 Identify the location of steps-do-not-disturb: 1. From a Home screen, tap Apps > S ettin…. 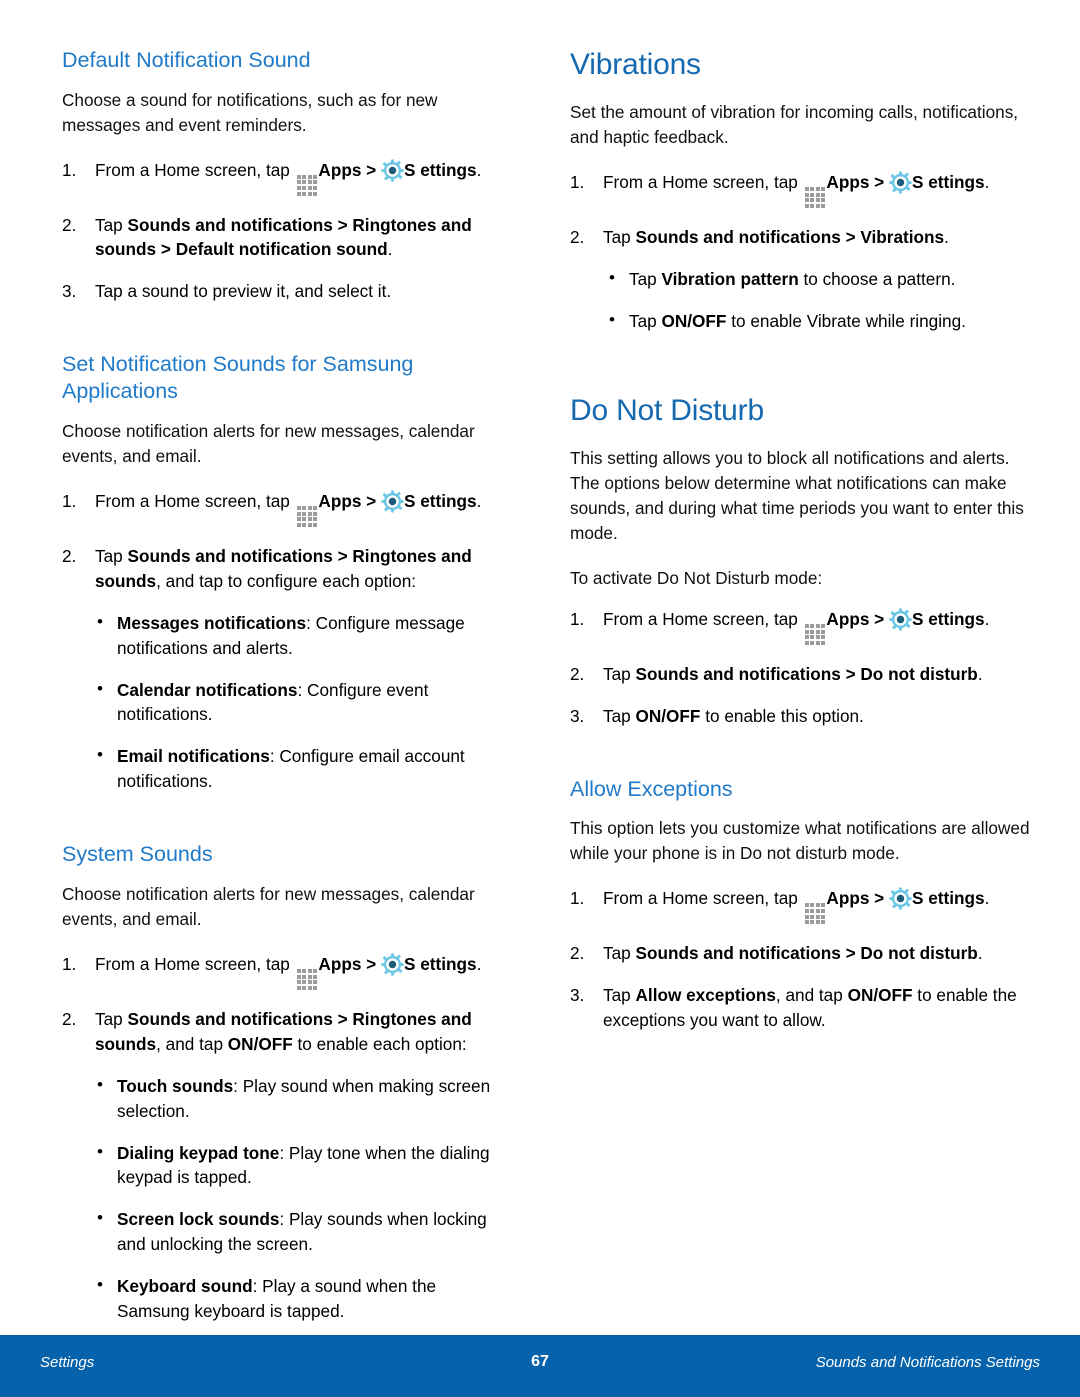
(800, 668).